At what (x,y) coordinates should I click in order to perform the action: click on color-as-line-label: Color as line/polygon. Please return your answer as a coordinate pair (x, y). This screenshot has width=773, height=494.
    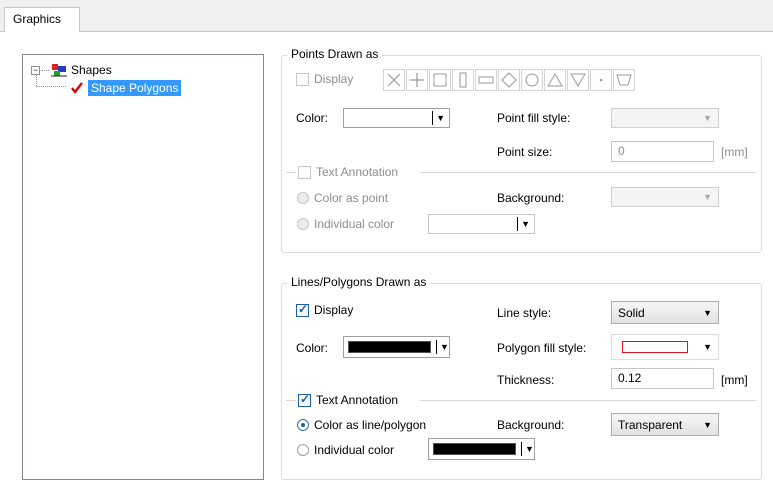
    Looking at the image, I should click on (370, 425).